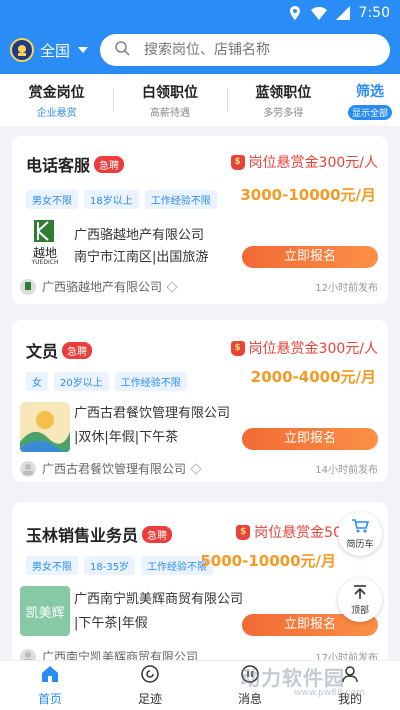 The width and height of the screenshot is (400, 710). I want to click on category-bounty: 赏金岗位 企业悬赏, so click(56, 100).